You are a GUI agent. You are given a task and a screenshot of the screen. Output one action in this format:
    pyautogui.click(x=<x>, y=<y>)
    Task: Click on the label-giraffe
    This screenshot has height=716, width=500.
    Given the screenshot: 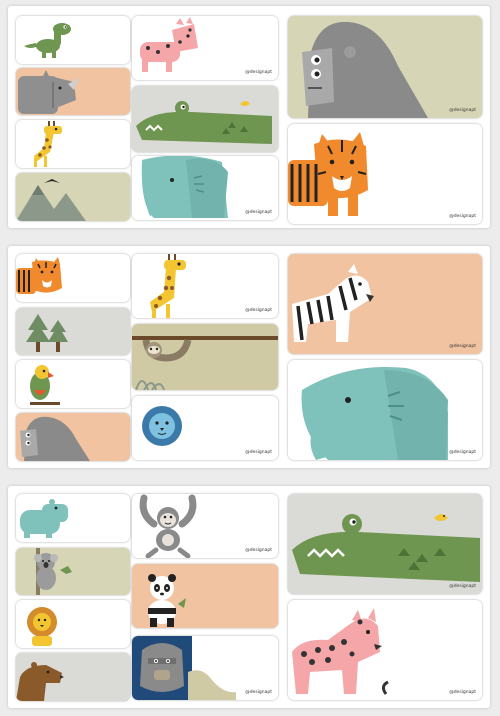 What is the action you would take?
    pyautogui.click(x=73, y=144)
    